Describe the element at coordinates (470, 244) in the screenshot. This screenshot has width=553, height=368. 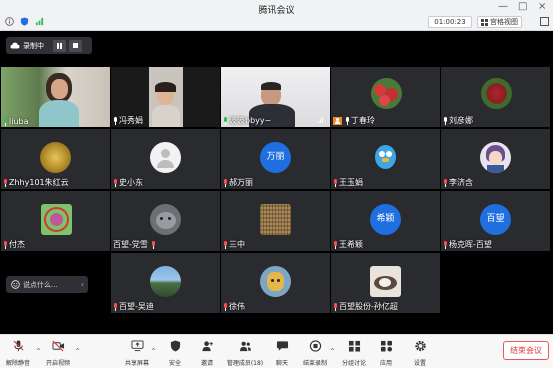
I see `participant-name: 杨克晖-百望` at that location.